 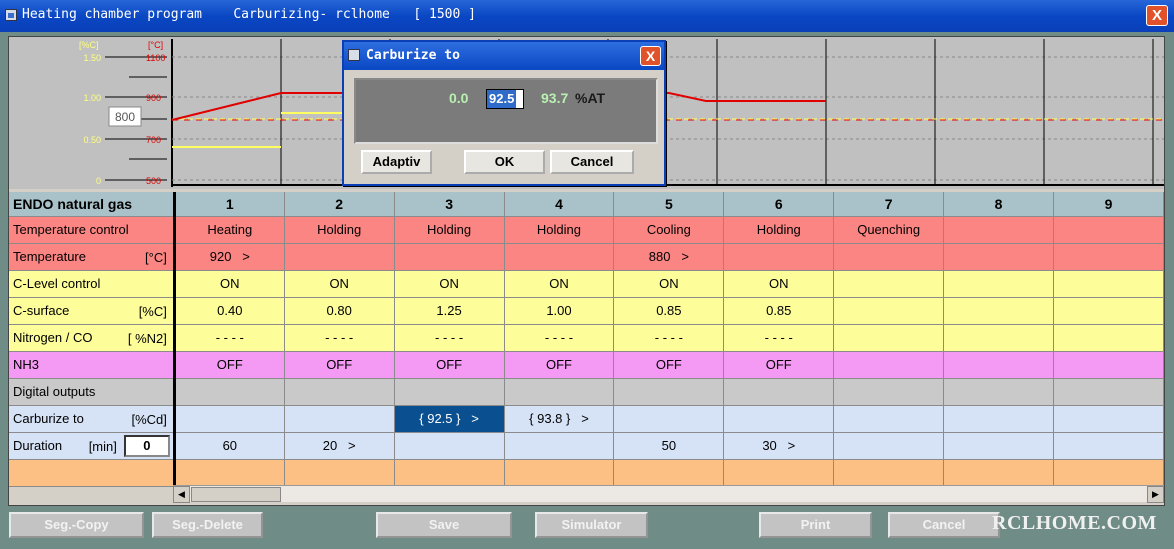 What do you see at coordinates (559, 311) in the screenshot?
I see `grid-cell: 1.00` at bounding box center [559, 311].